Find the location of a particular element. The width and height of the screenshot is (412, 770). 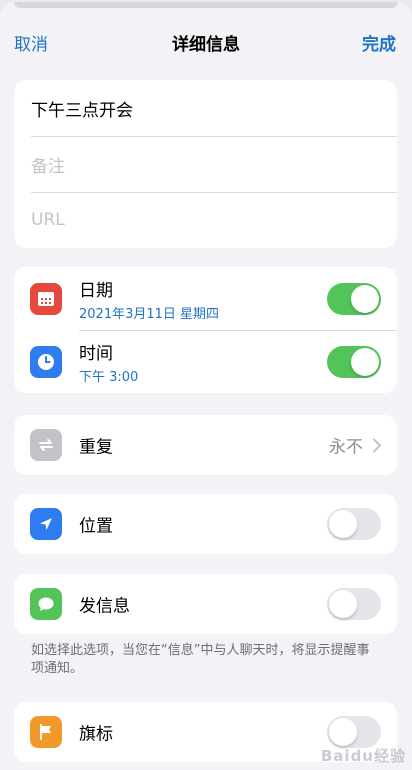

repeat-value: 永不 is located at coordinates (346, 447).